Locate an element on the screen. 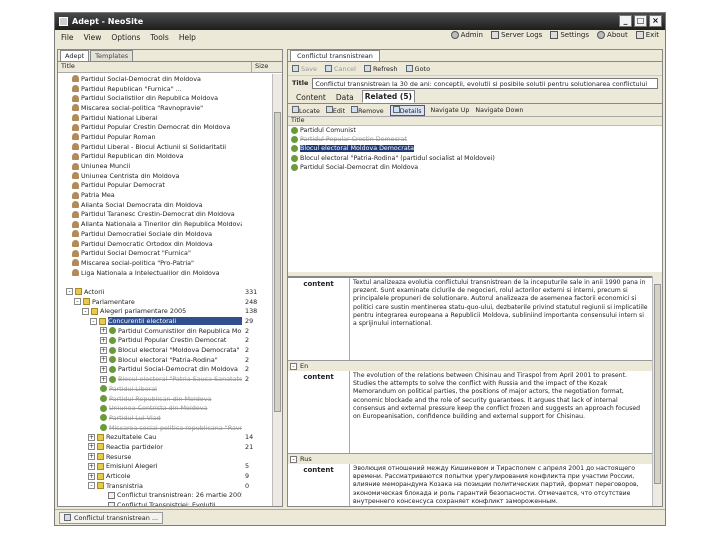  maximize-button: □ is located at coordinates (640, 21).